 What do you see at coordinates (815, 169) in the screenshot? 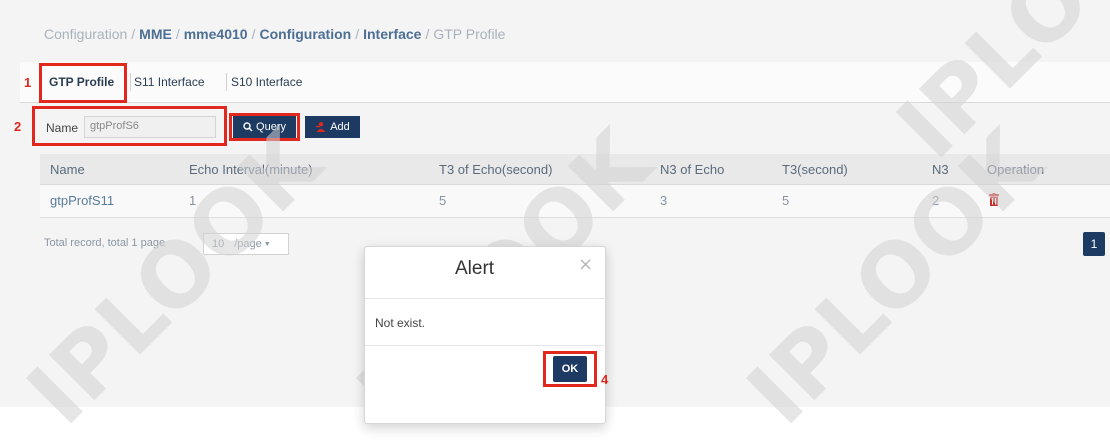
I see `column-header-t3: T3(second)` at bounding box center [815, 169].